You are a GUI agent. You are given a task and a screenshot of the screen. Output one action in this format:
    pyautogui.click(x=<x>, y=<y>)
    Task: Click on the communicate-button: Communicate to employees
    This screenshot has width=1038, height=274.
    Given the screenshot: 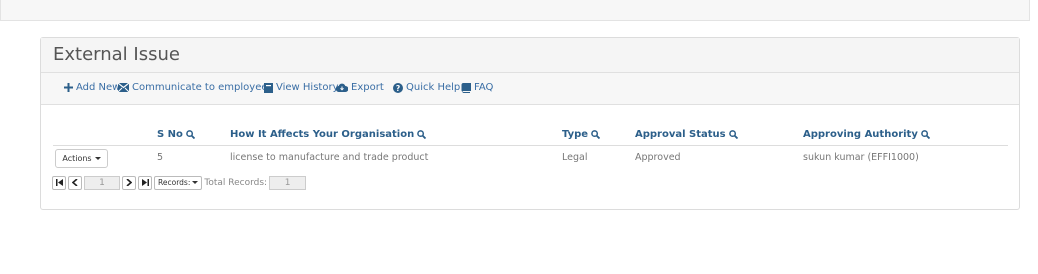 What is the action you would take?
    pyautogui.click(x=195, y=87)
    